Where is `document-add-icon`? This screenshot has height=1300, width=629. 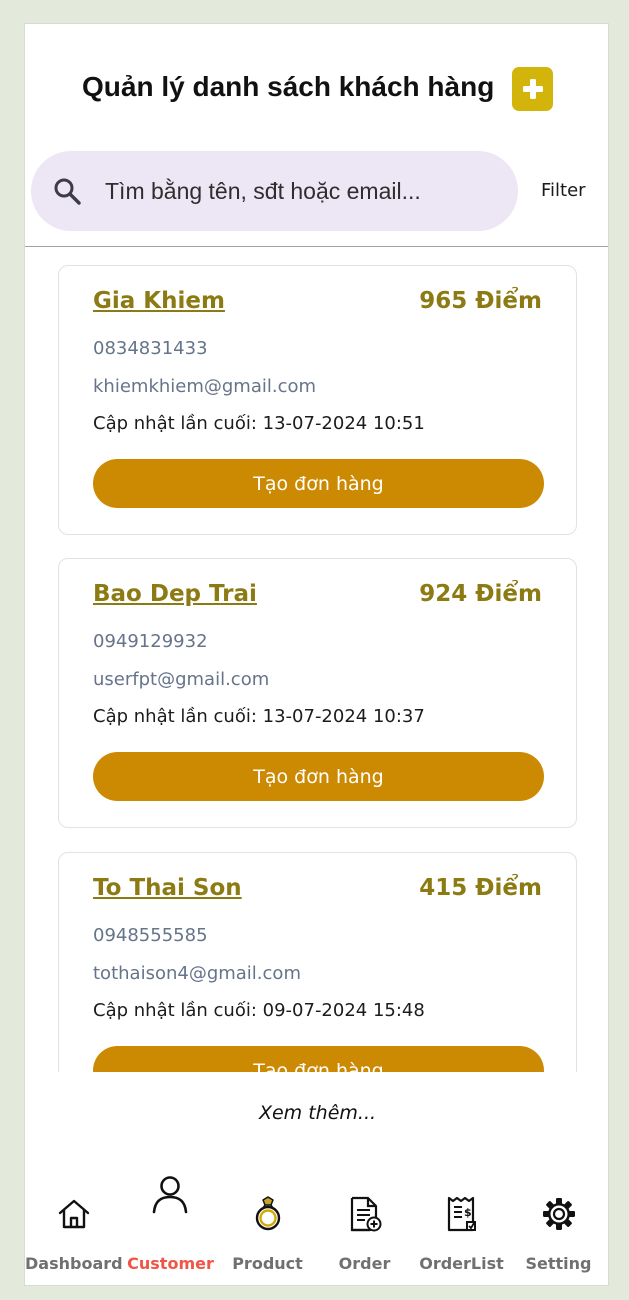
document-add-icon is located at coordinates (366, 1214).